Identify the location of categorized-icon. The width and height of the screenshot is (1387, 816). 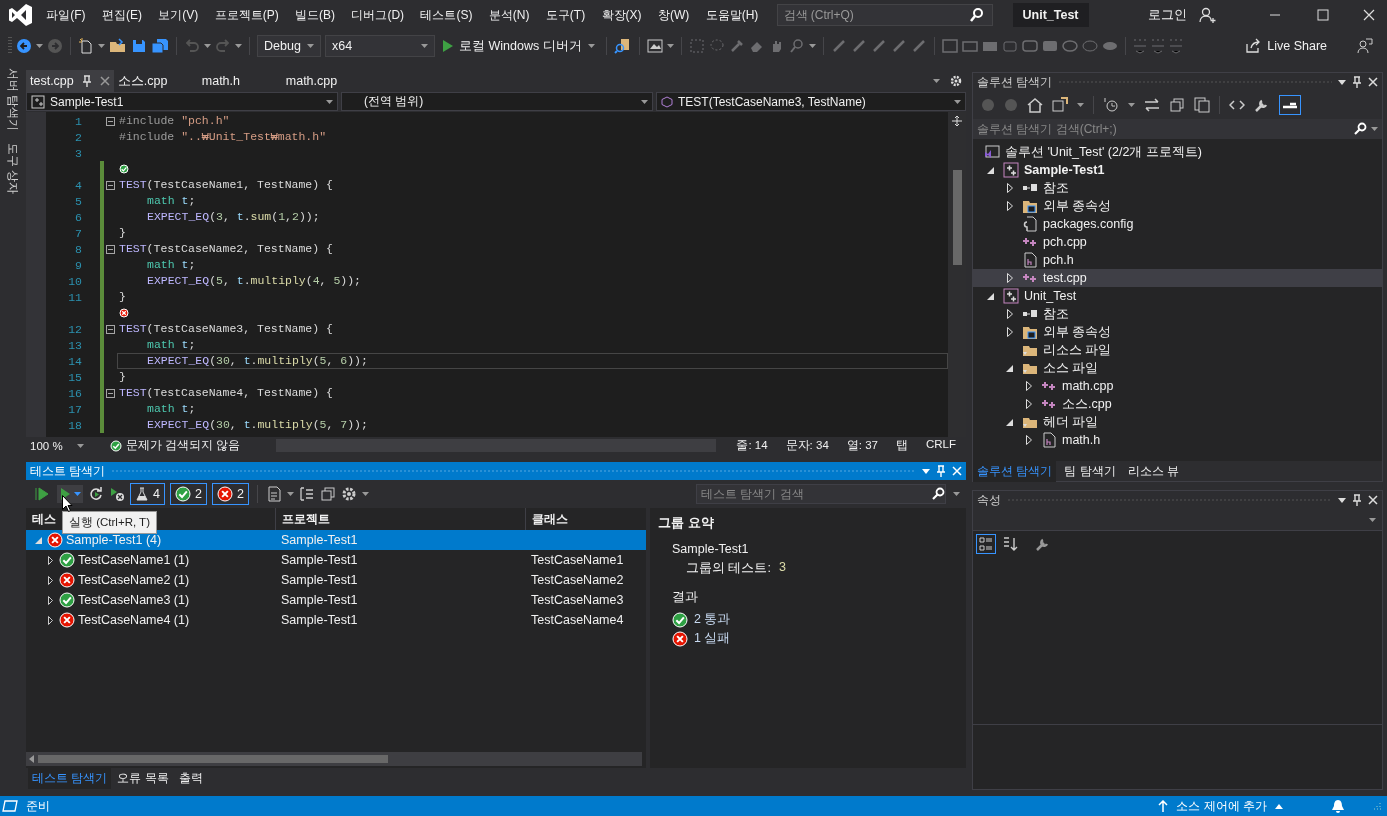
(986, 544).